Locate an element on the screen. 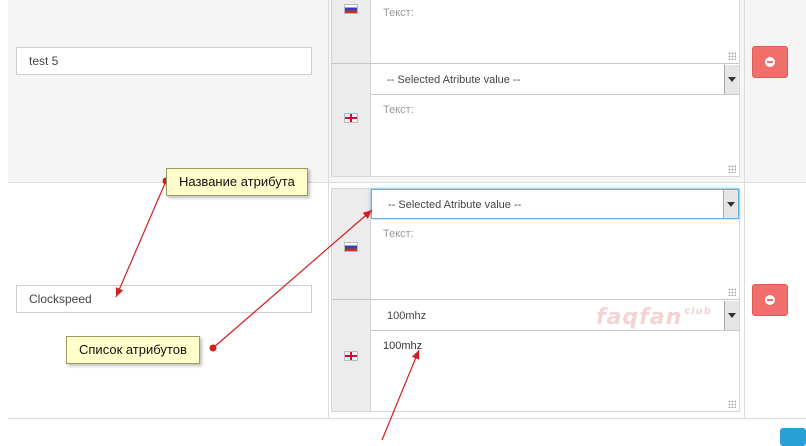 This screenshot has width=806, height=446. attribute-name-input: test 5 is located at coordinates (164, 61).